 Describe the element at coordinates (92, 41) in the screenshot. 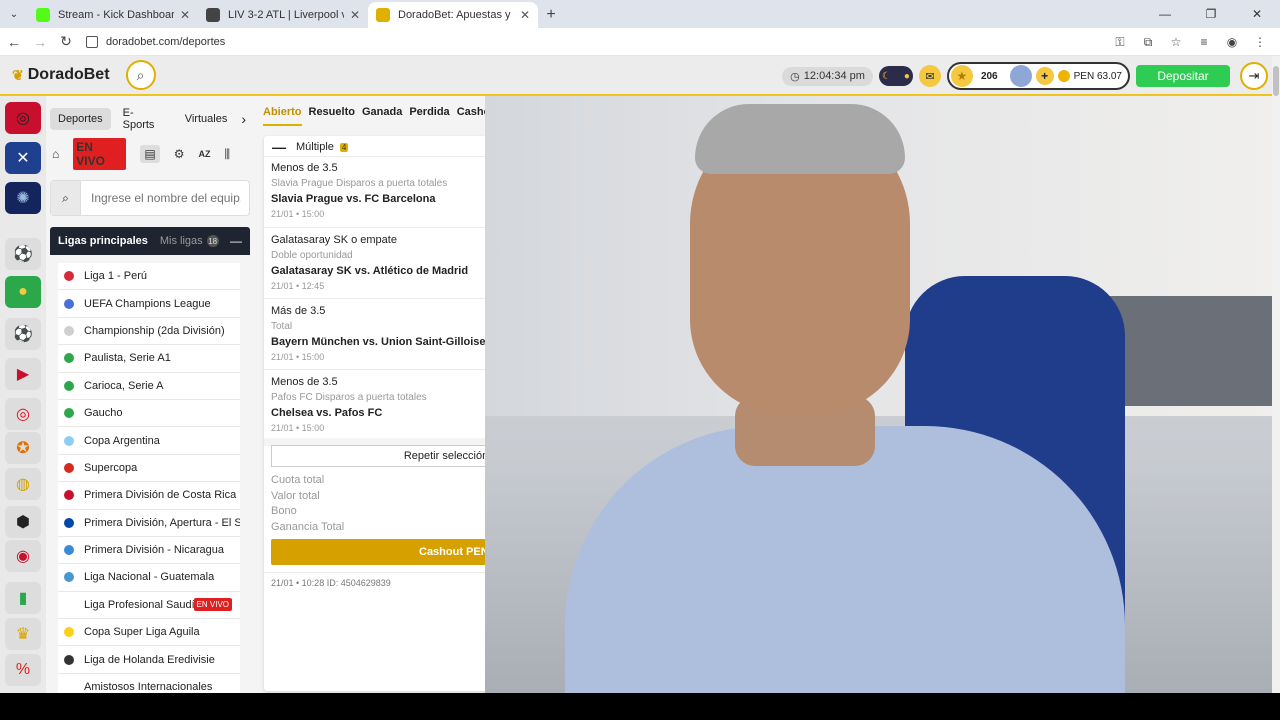

I see `site-info-icon` at that location.